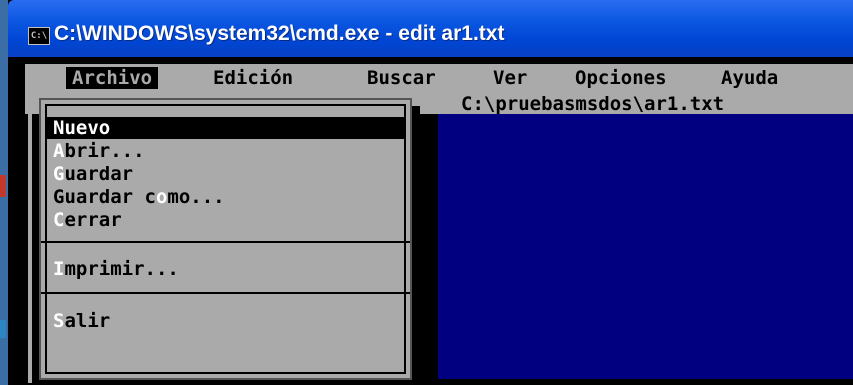 The image size is (853, 385). I want to click on menu-edicion: Edición, so click(253, 78).